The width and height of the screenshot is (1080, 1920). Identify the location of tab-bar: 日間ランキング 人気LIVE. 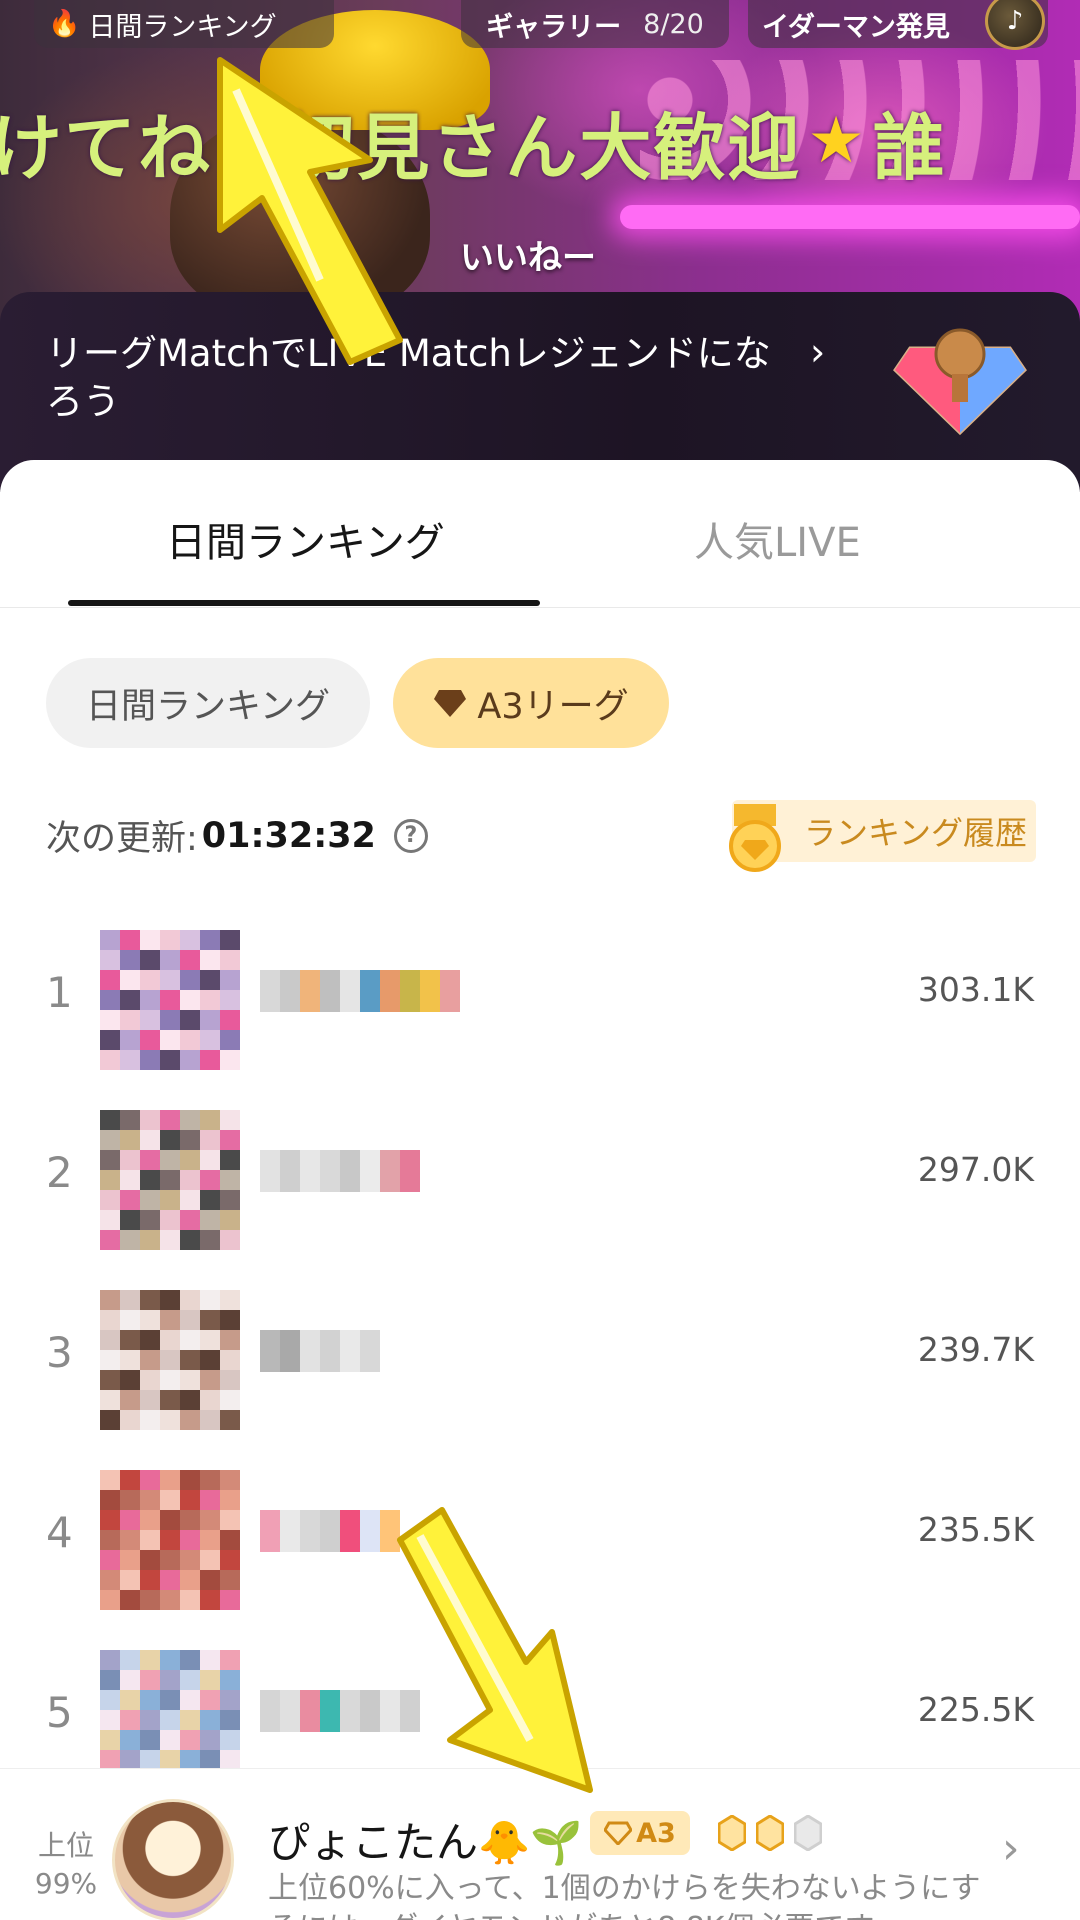
(540, 534).